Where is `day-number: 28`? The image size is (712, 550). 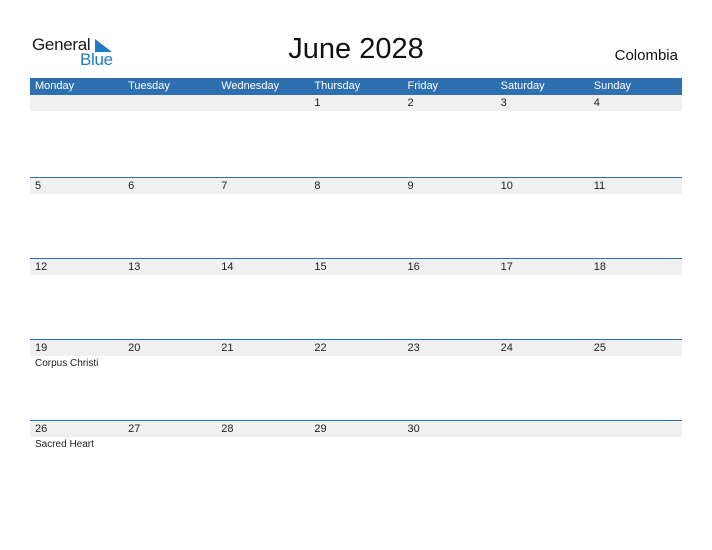 day-number: 28 is located at coordinates (227, 429).